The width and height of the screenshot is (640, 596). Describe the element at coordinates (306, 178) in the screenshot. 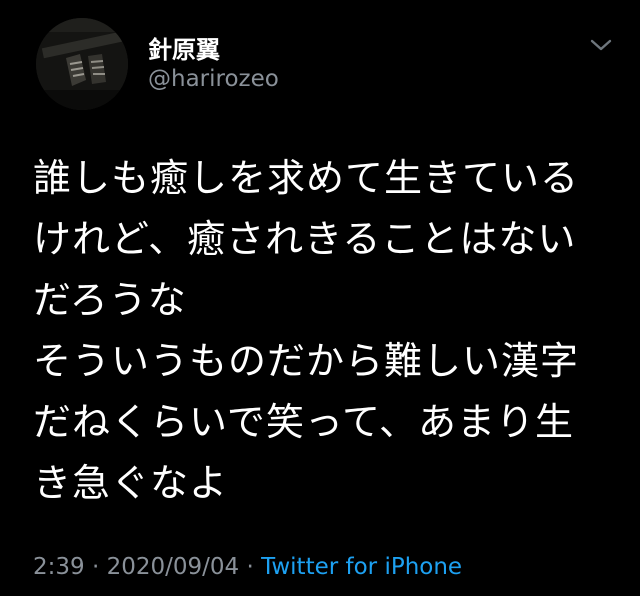

I see `tweet-line: 誰しも癒しを求めて生きている` at that location.